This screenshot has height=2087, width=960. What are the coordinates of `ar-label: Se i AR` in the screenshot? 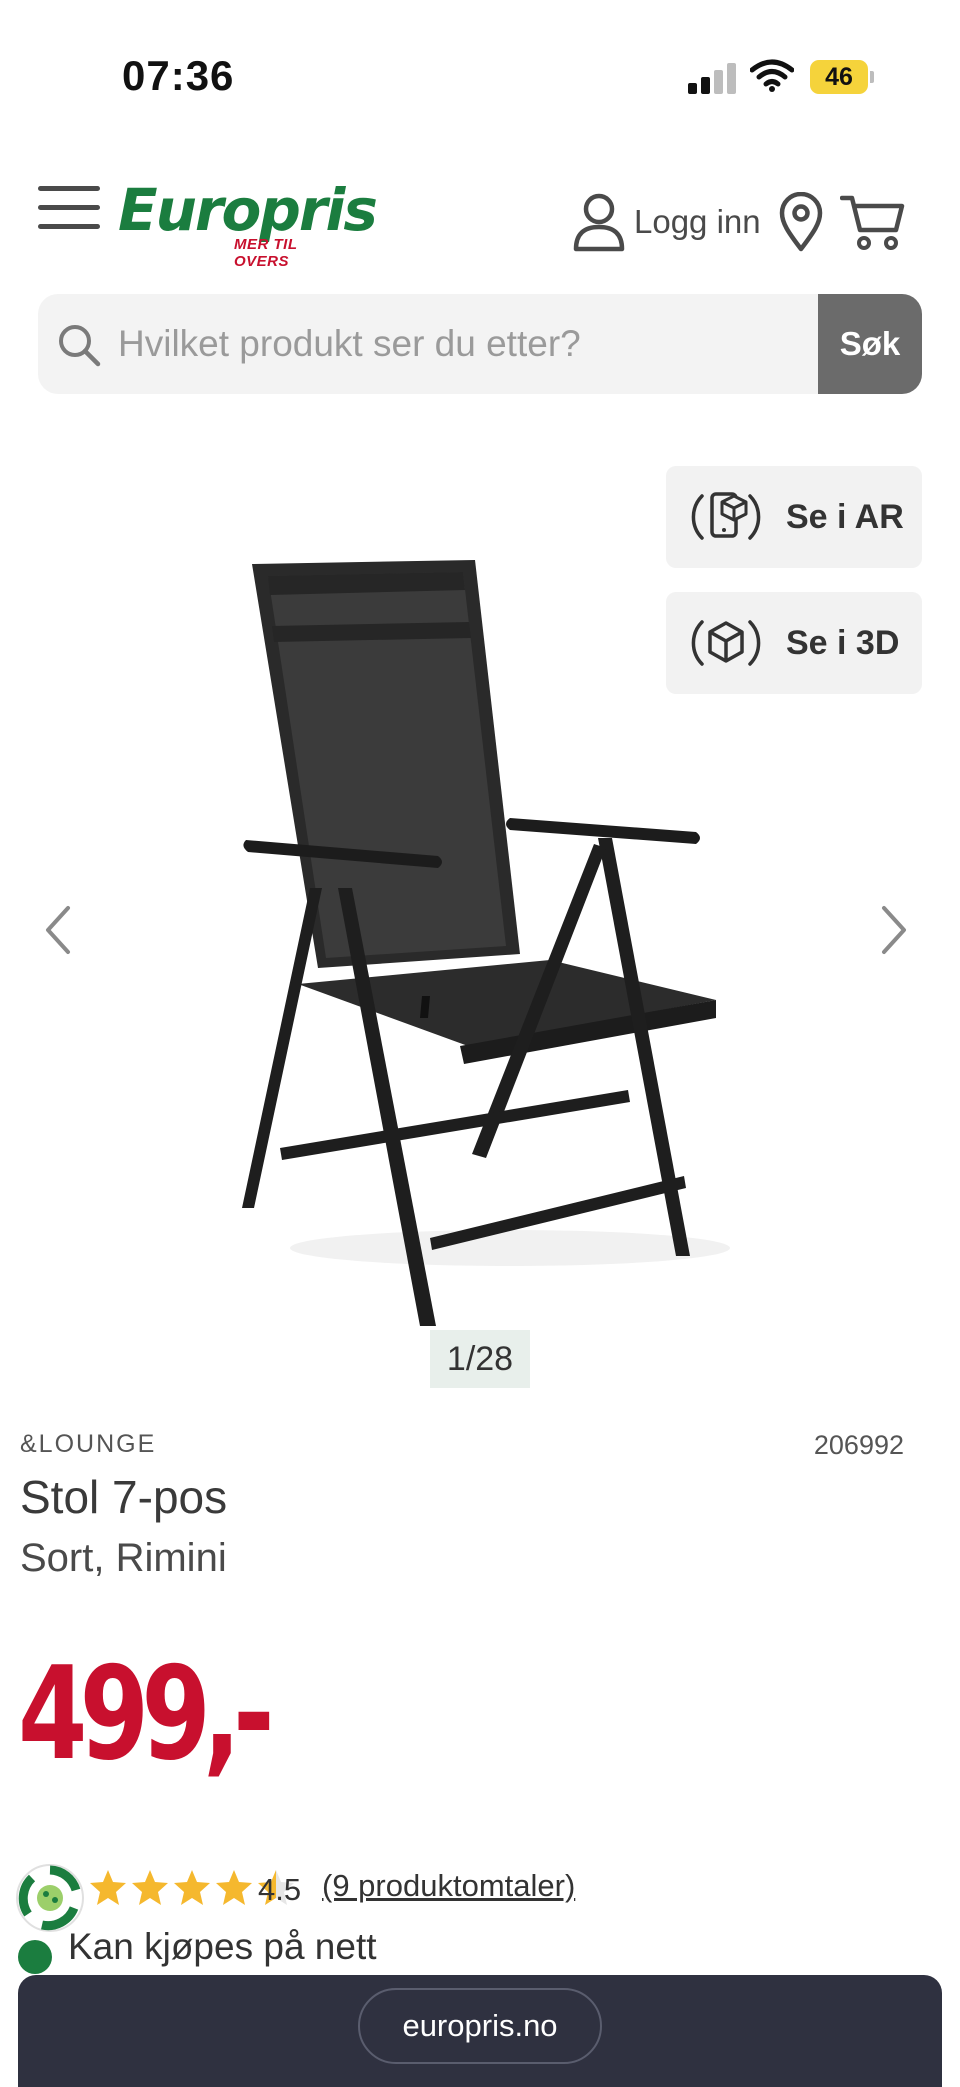 It's located at (845, 516).